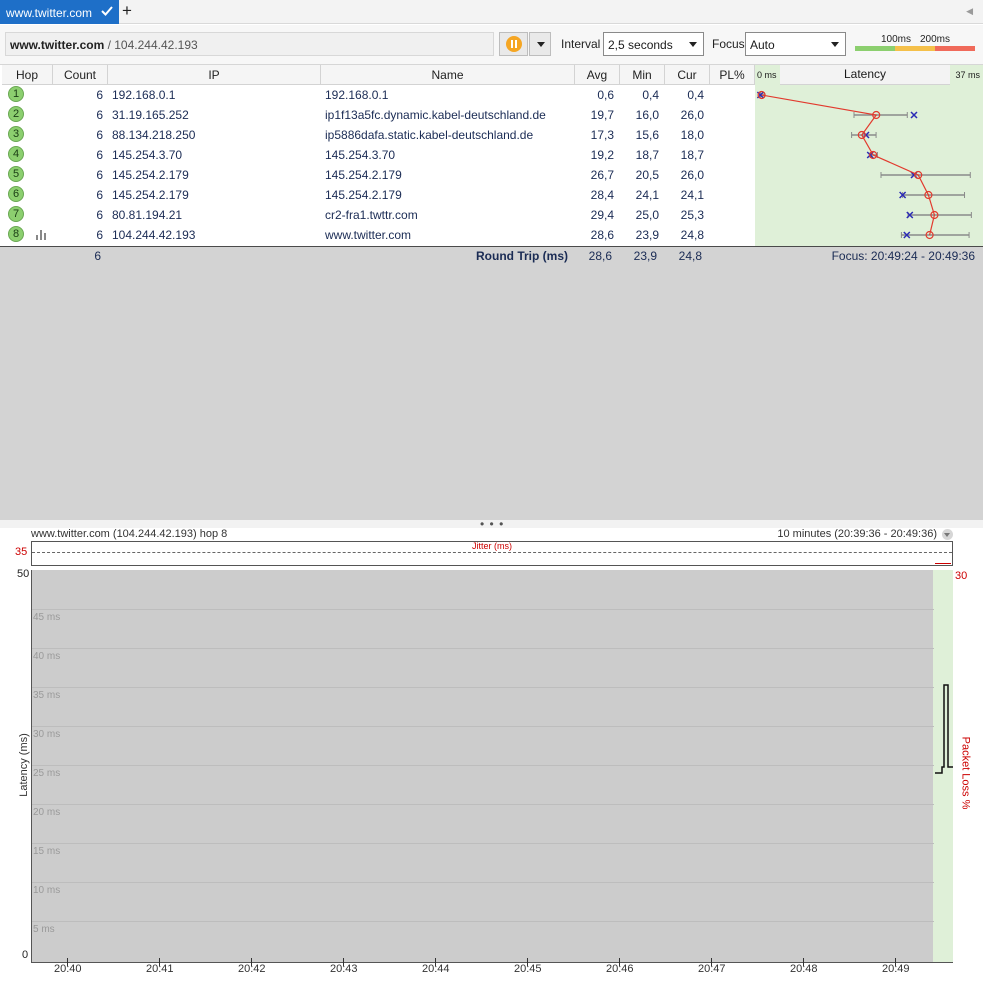 This screenshot has height=983, width=983. What do you see at coordinates (540, 44) in the screenshot?
I see `trace-options-dropdown` at bounding box center [540, 44].